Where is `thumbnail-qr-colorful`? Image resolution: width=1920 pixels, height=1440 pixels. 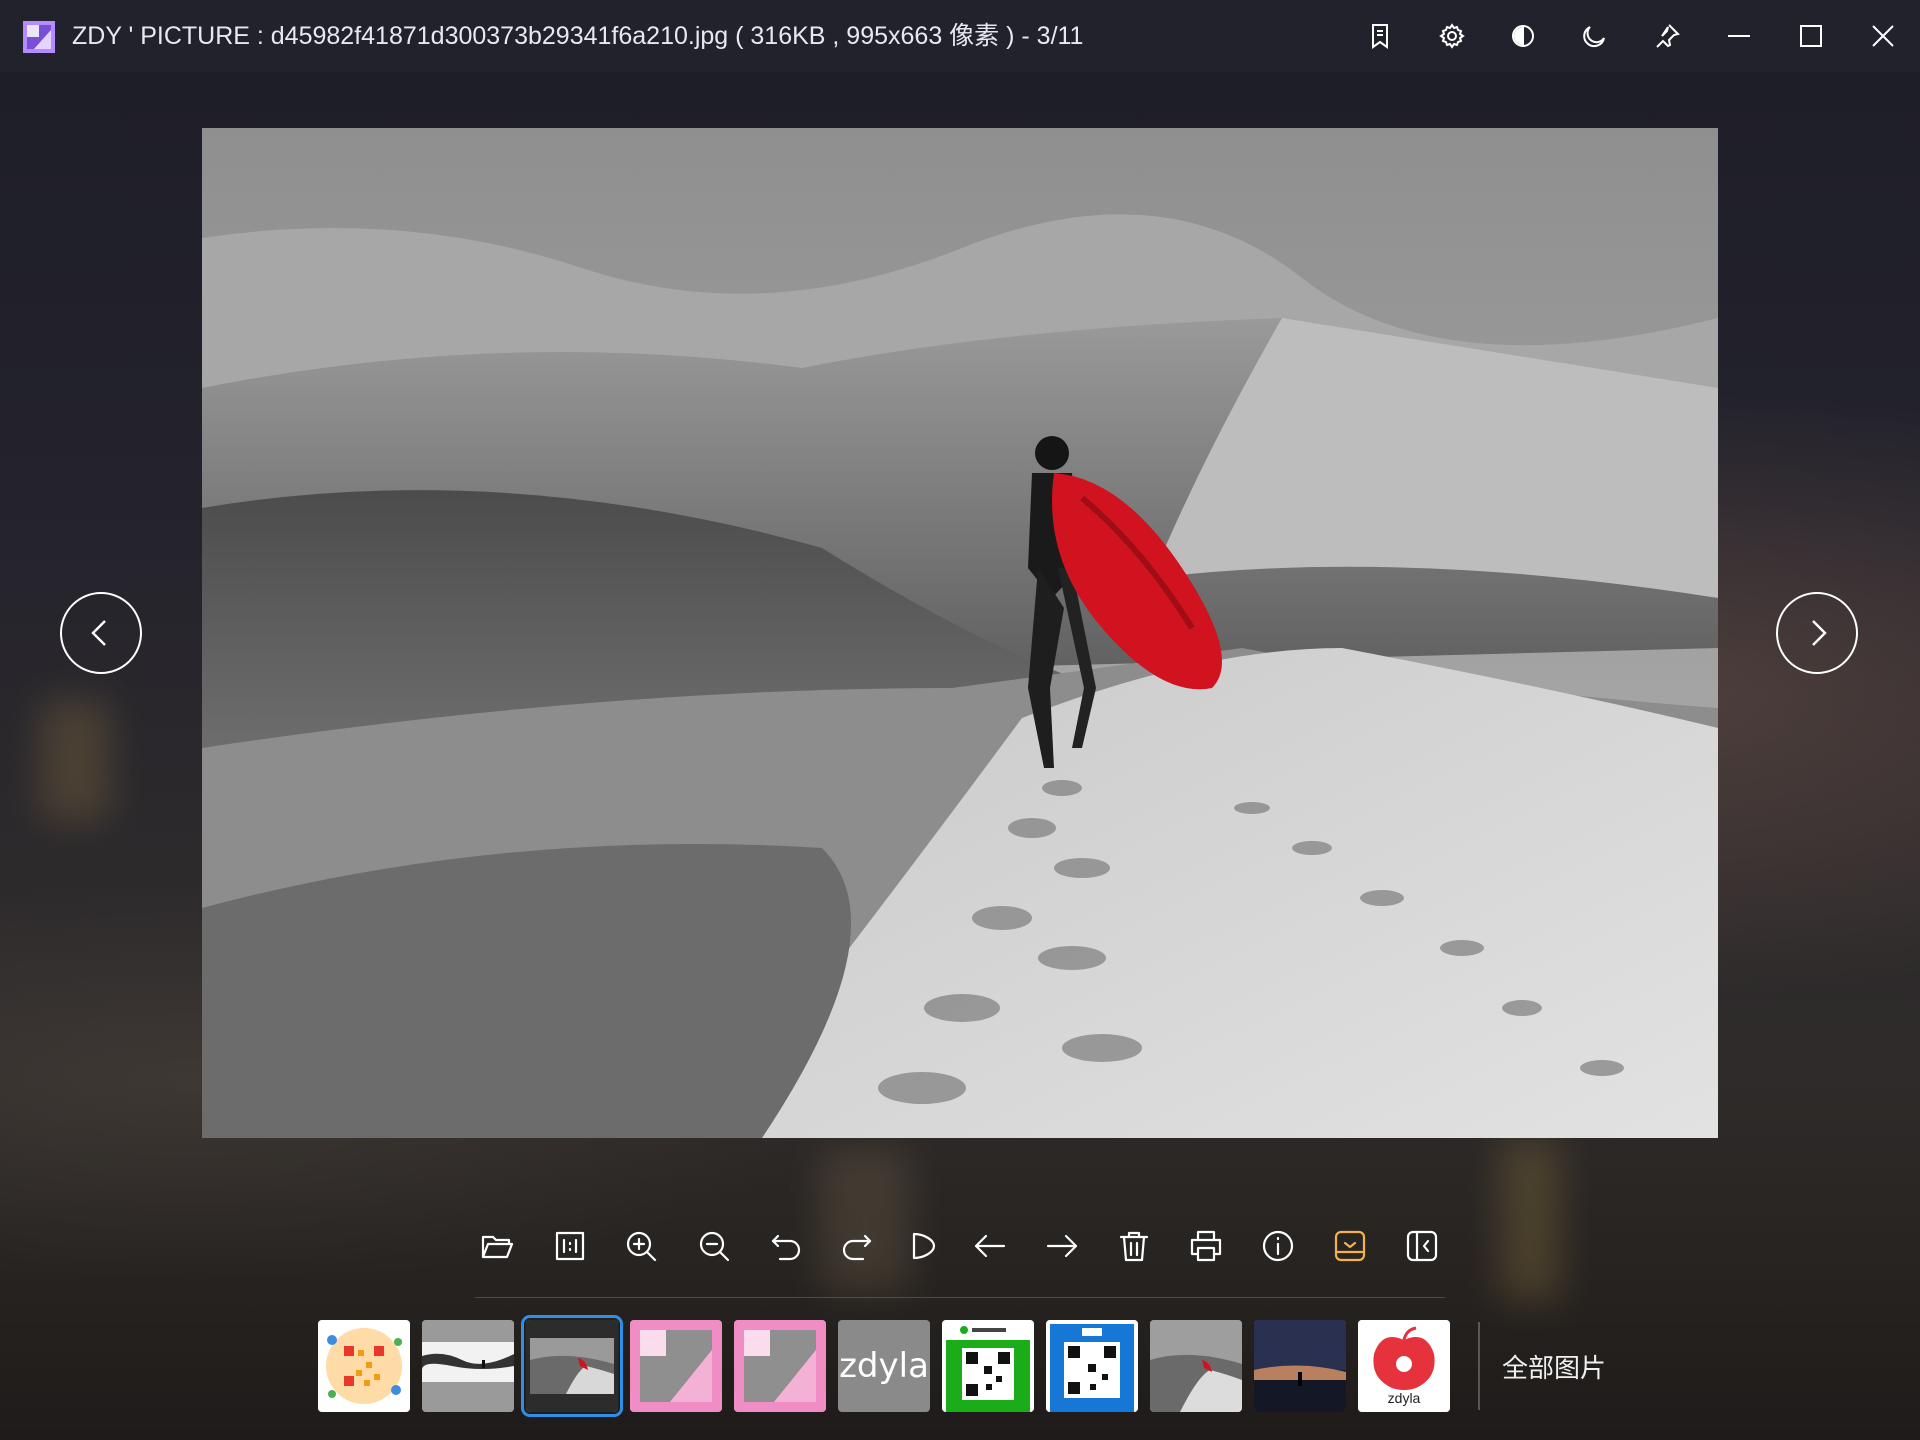 thumbnail-qr-colorful is located at coordinates (364, 1366).